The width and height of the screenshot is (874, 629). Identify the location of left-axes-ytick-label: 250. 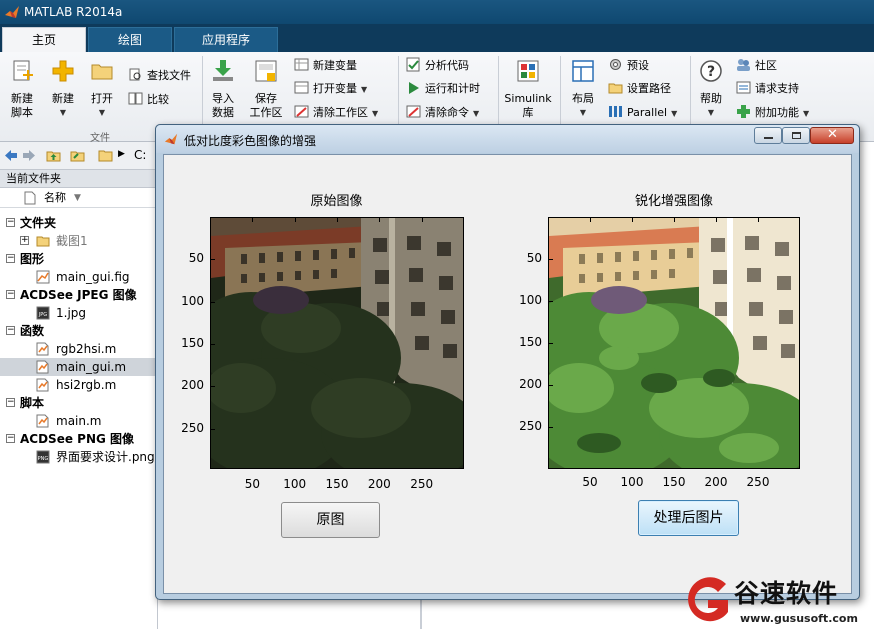
(192, 427).